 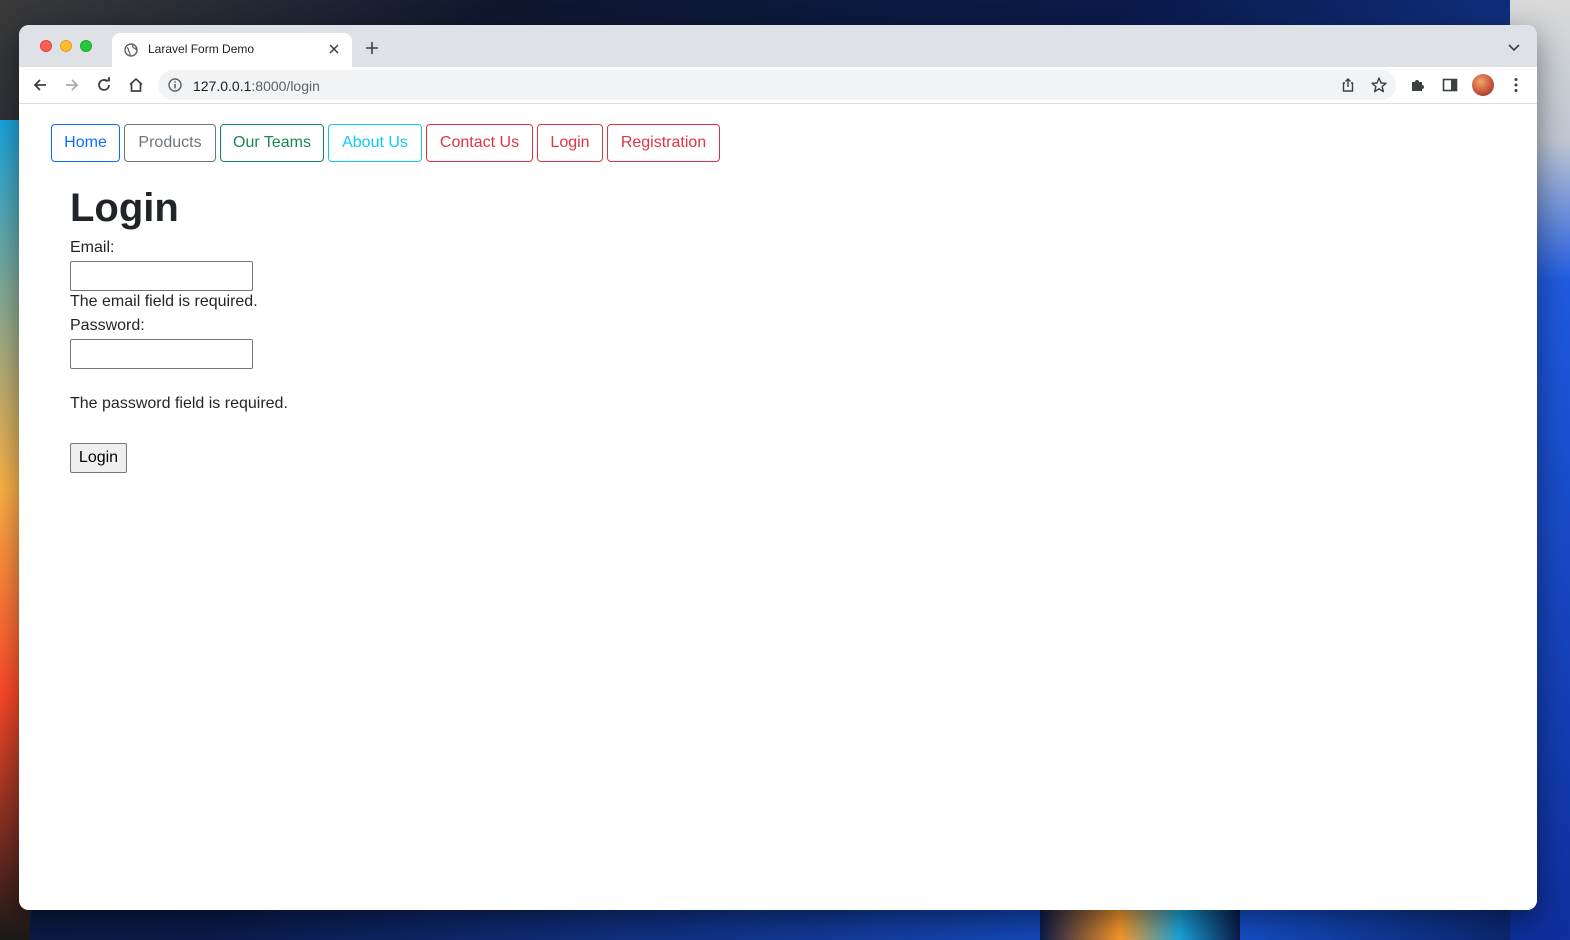 What do you see at coordinates (375, 143) in the screenshot?
I see `nav-about-us-button: About Us` at bounding box center [375, 143].